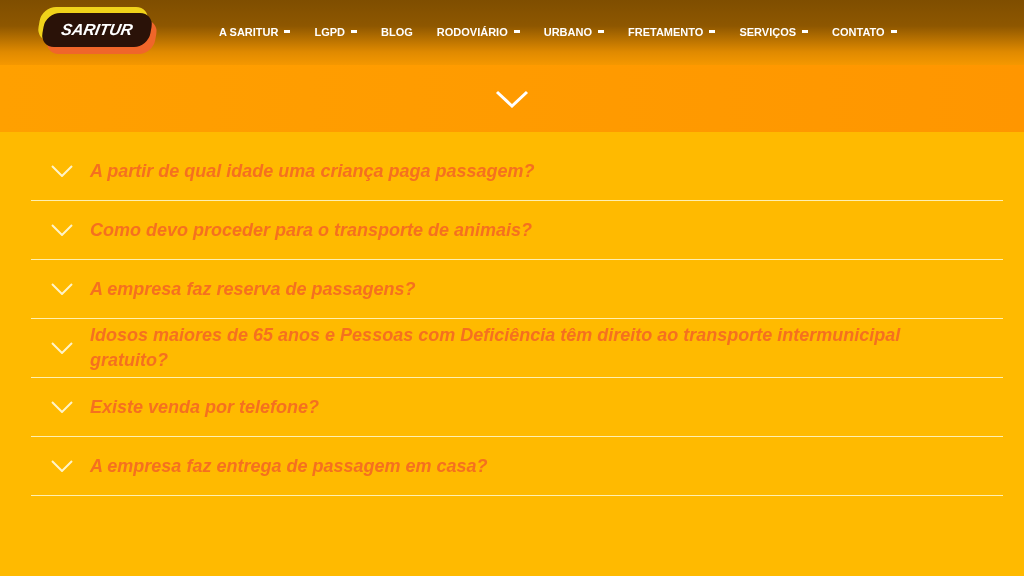  I want to click on nav-link: BLOG, so click(397, 31).